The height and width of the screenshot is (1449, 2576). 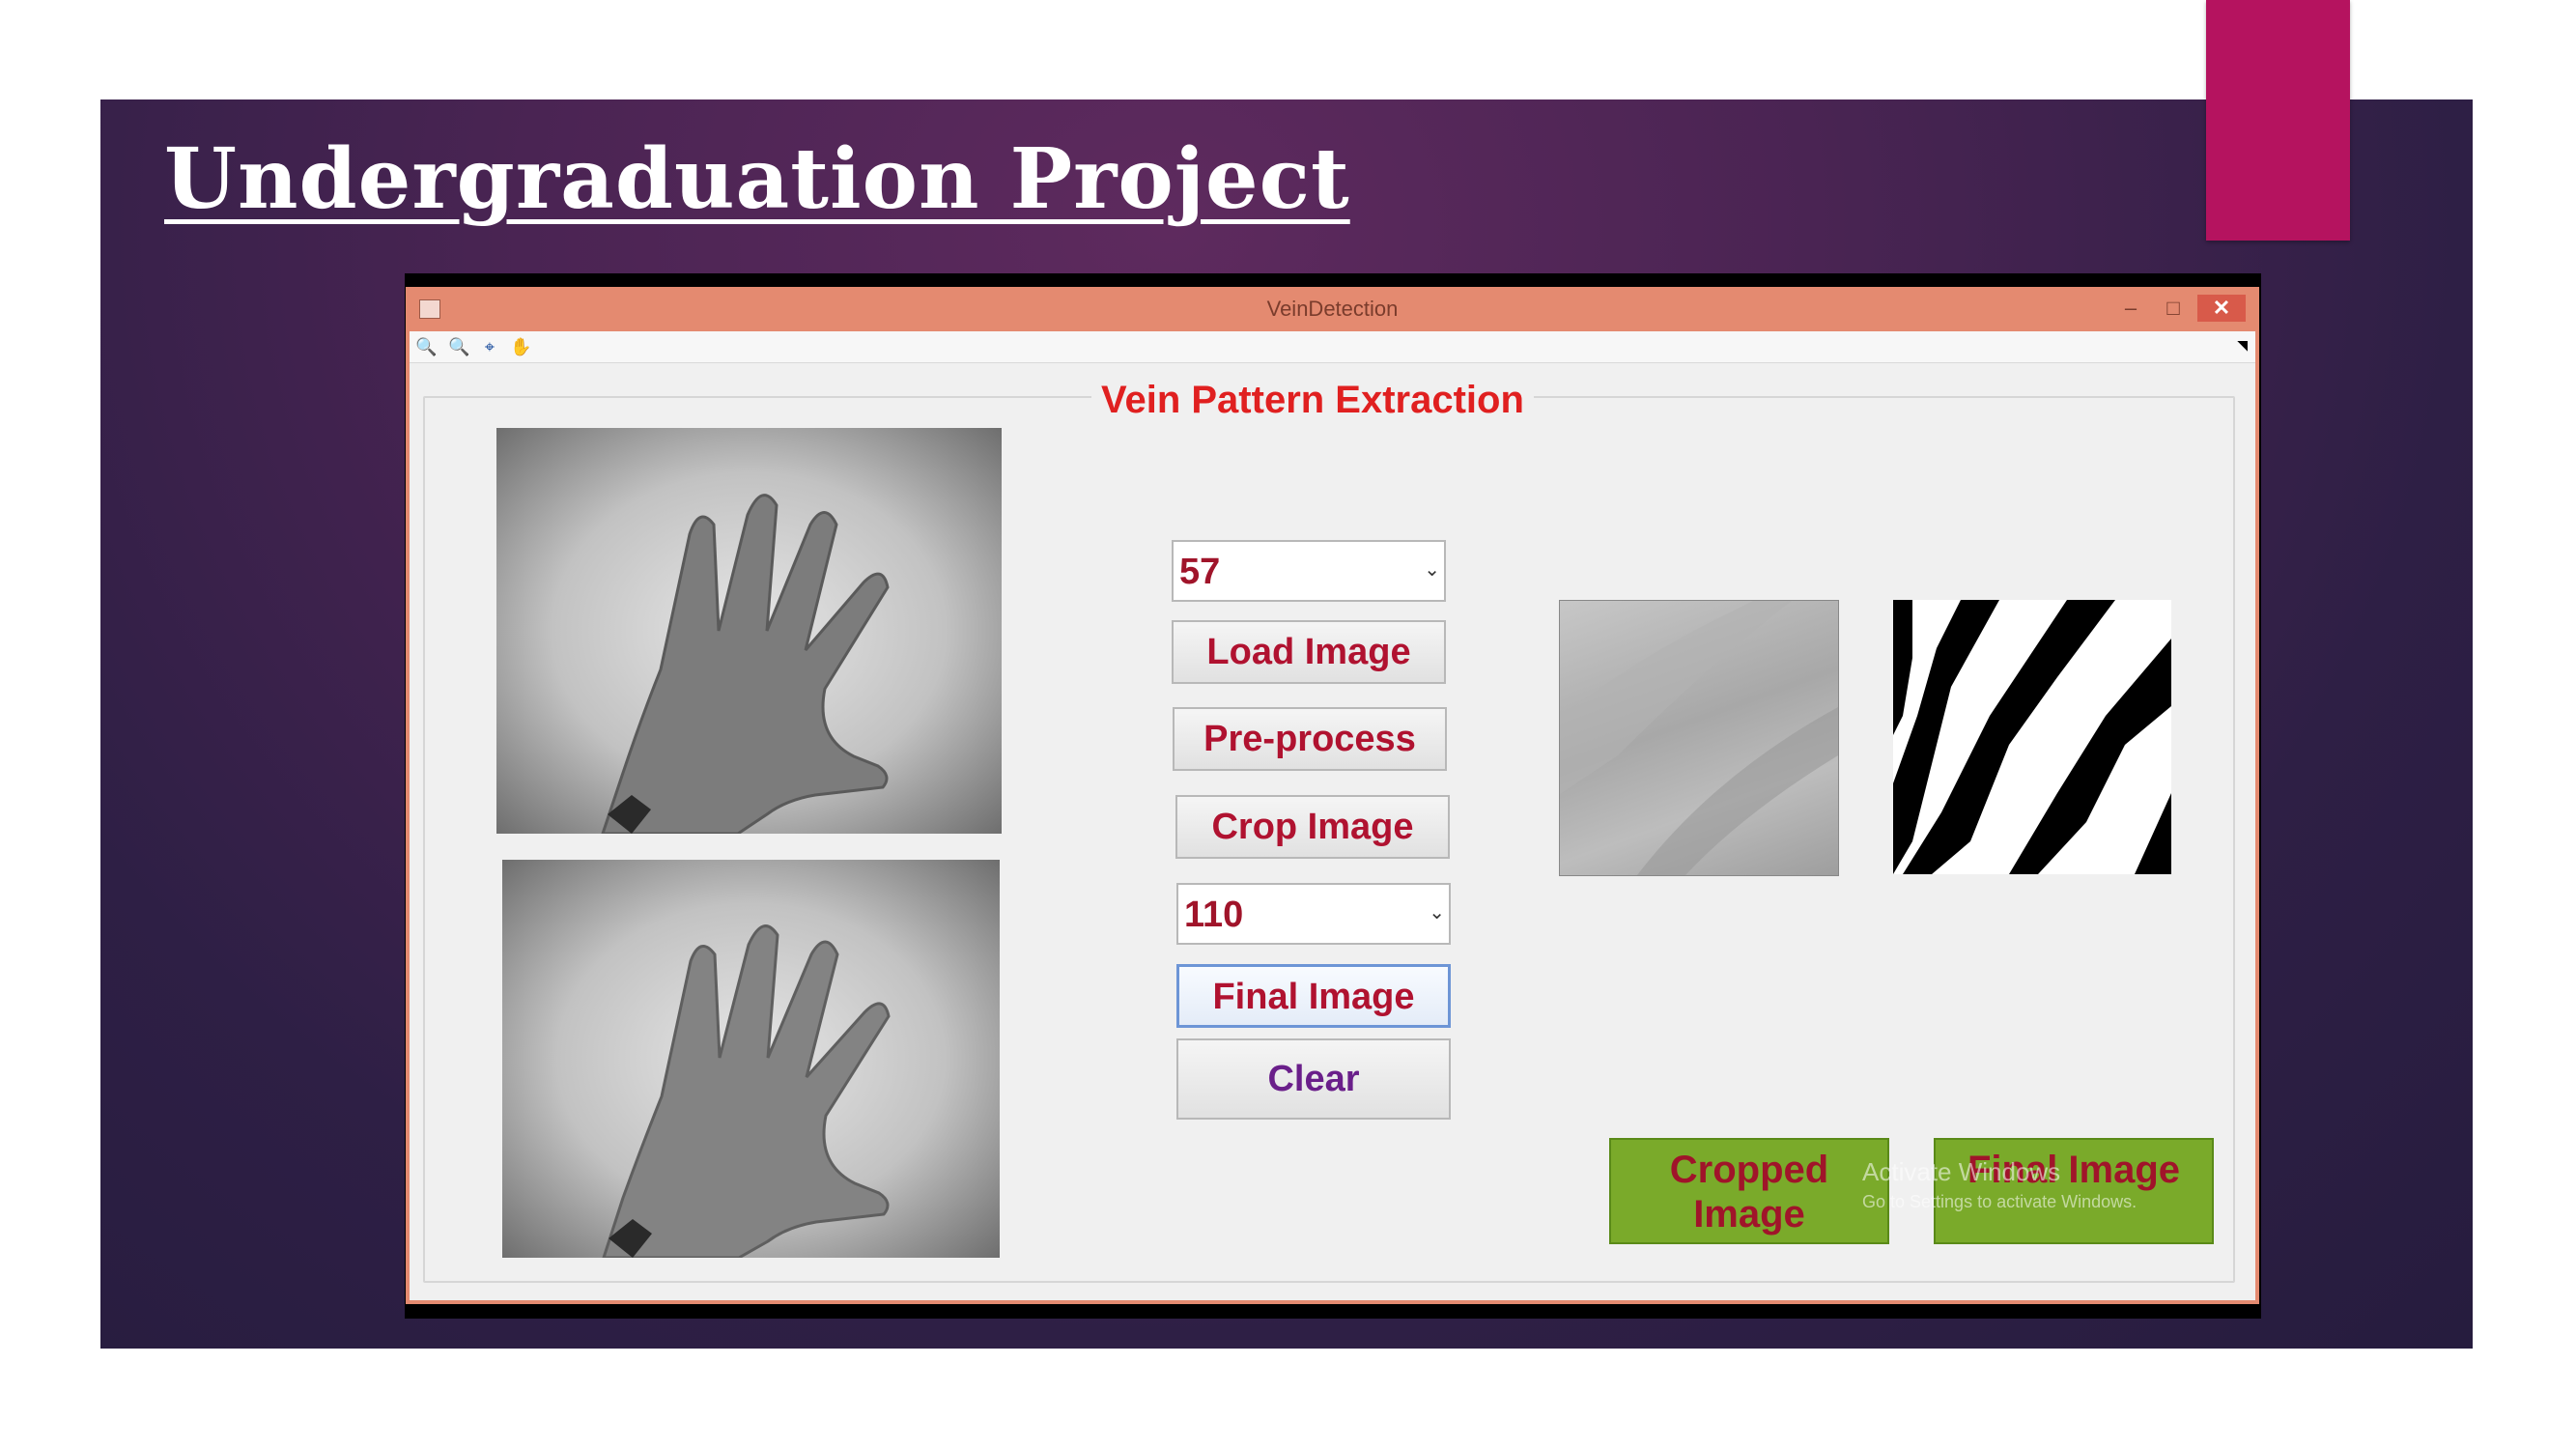 I want to click on threshold-select-1: 57 ⌄, so click(x=1309, y=571).